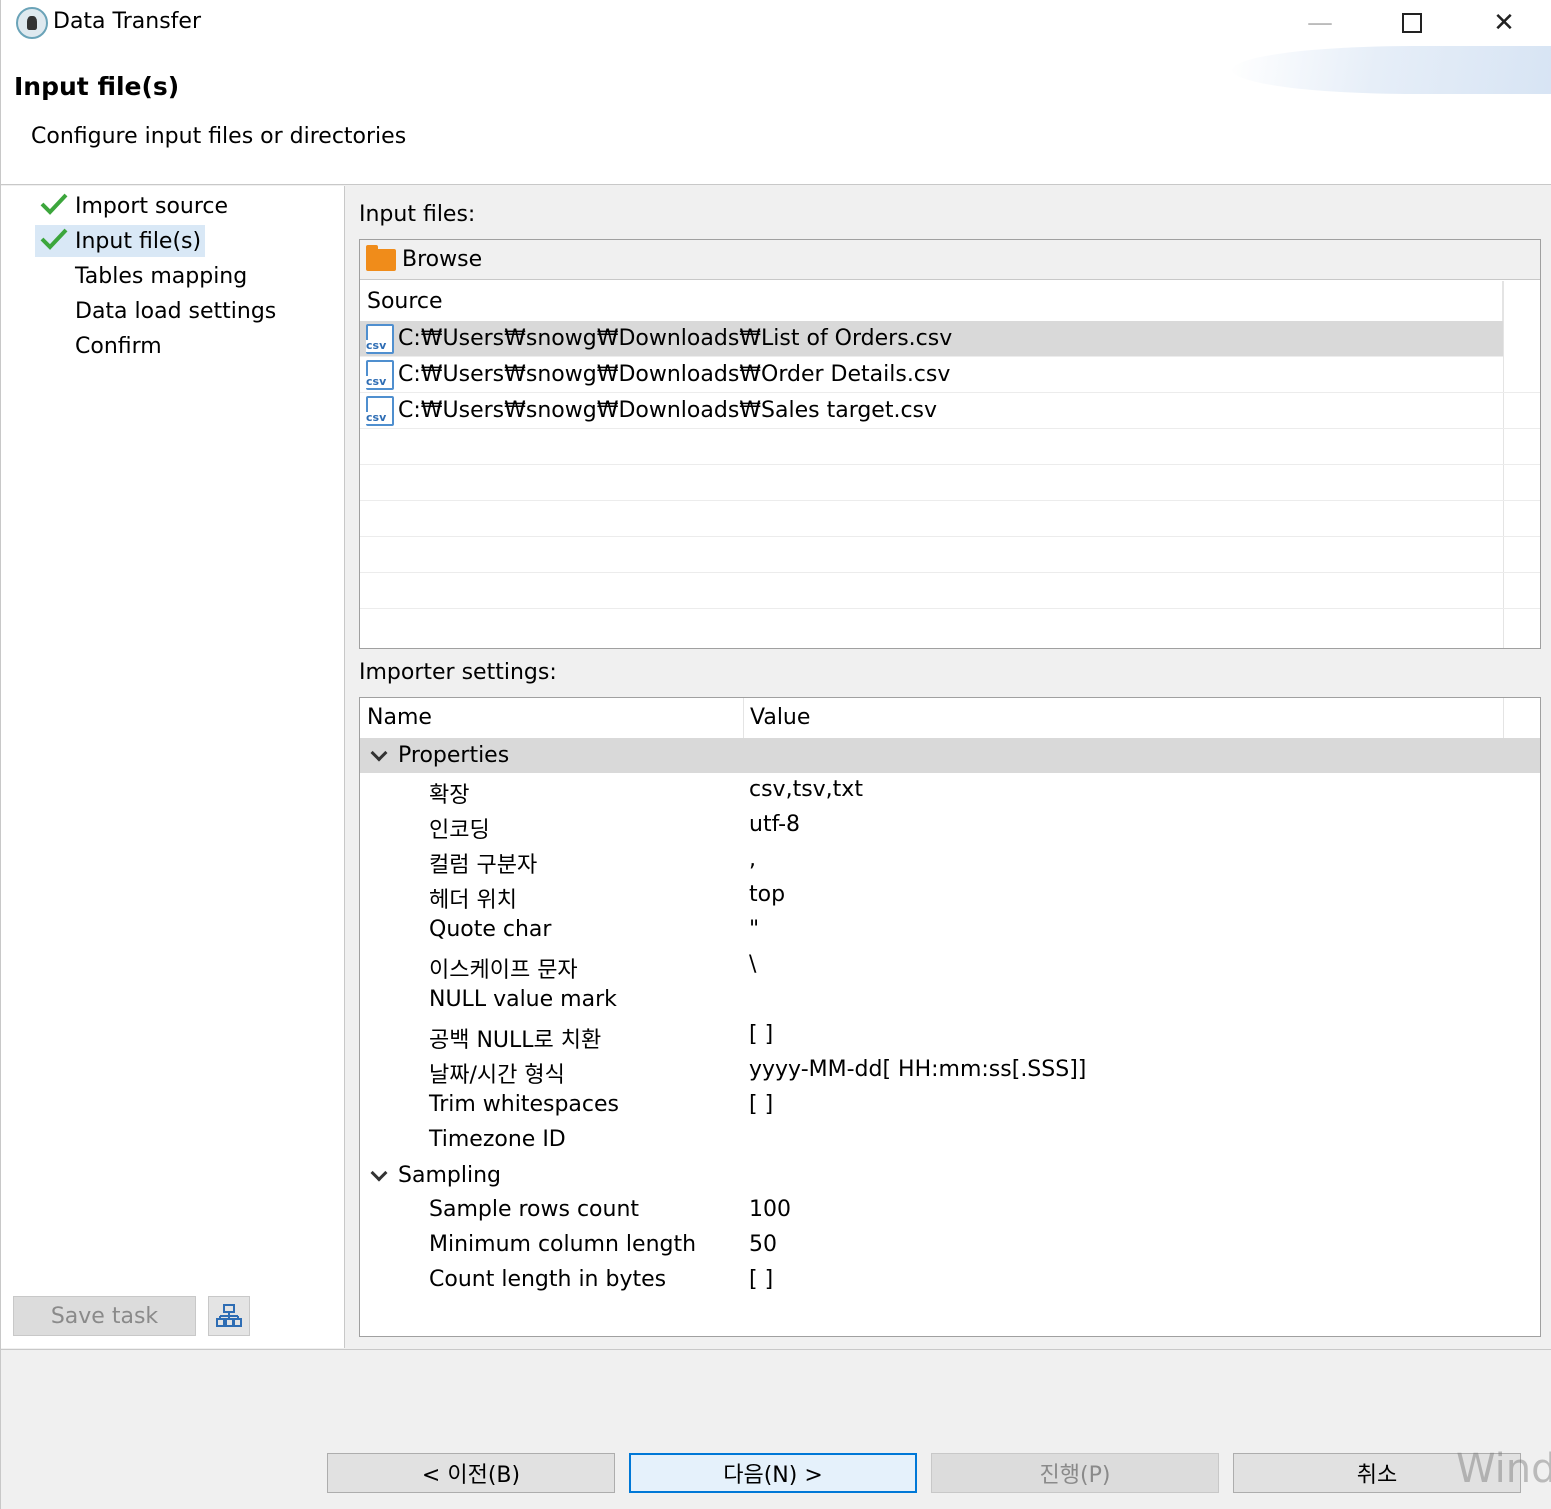 The image size is (1551, 1509). What do you see at coordinates (752, 859) in the screenshot?
I see `property-value: ,` at bounding box center [752, 859].